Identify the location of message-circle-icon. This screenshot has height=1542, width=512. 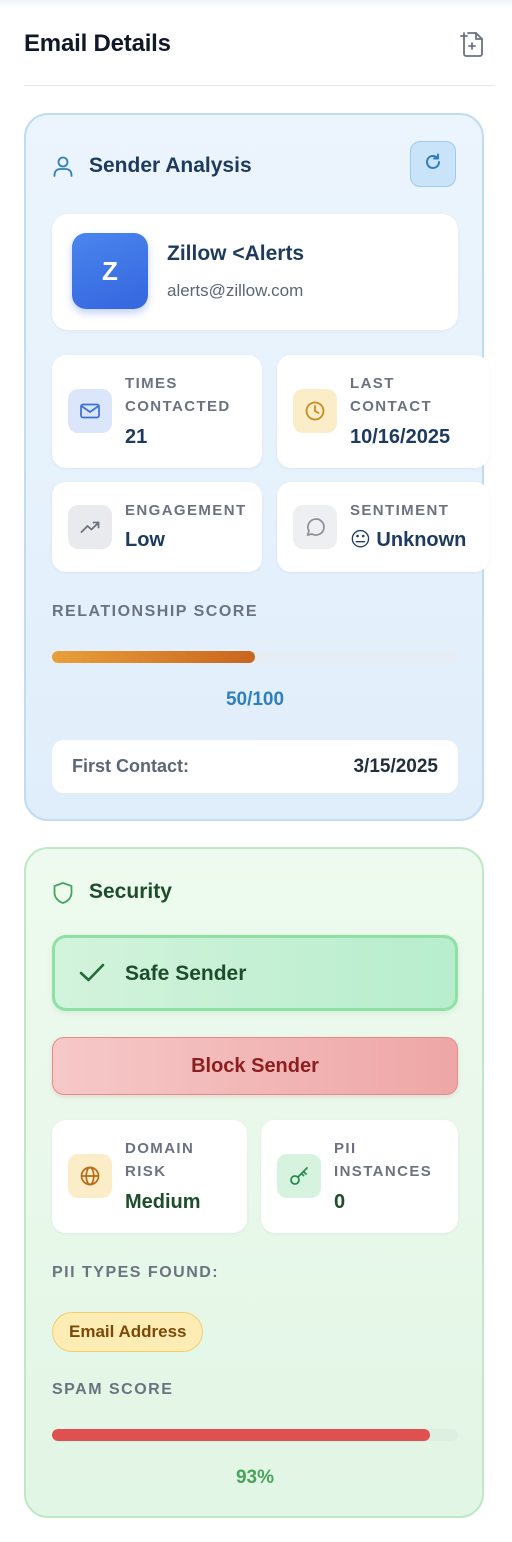
(315, 527).